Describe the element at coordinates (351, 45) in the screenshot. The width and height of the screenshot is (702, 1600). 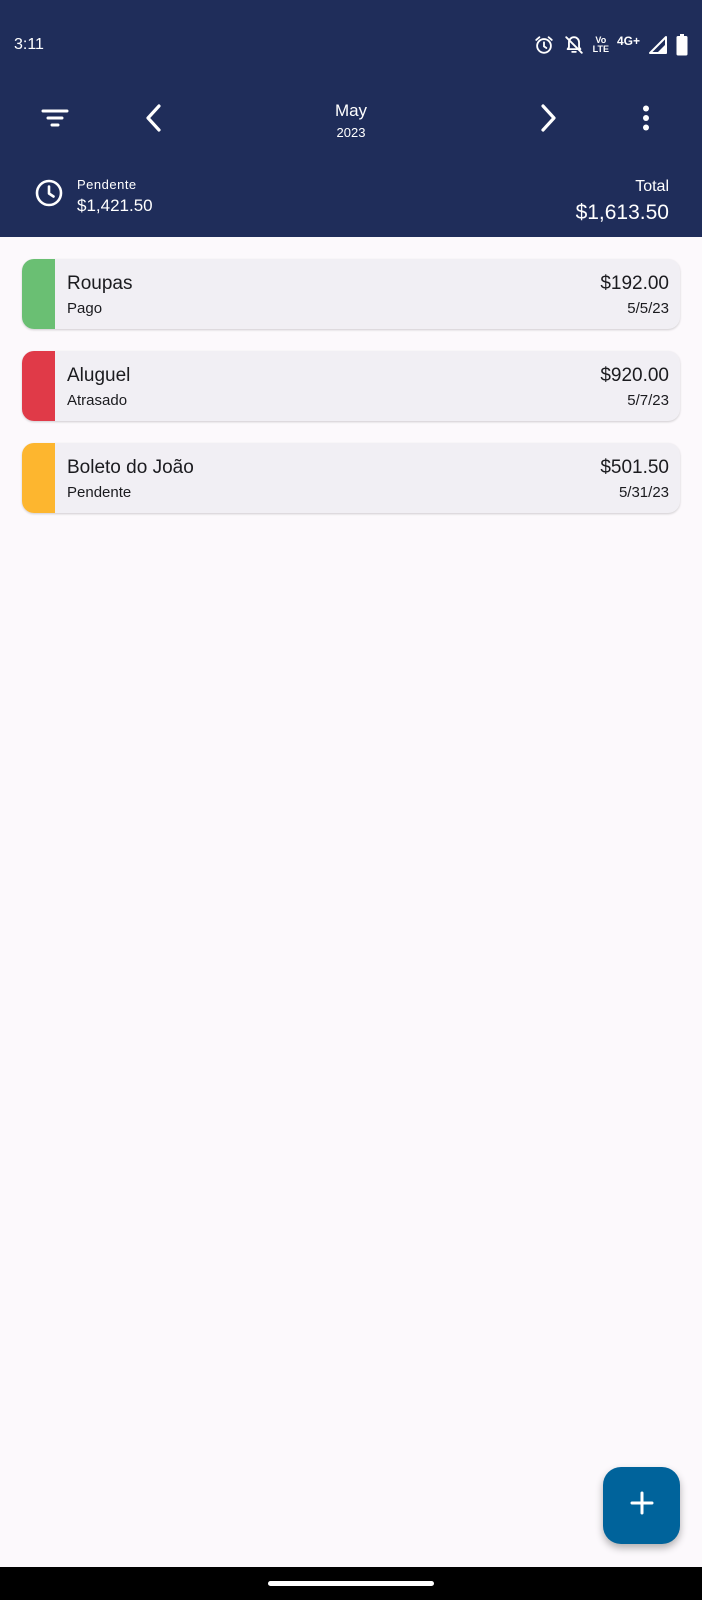
I see `status-bar: 3:11 Vo LTE 4G+` at that location.